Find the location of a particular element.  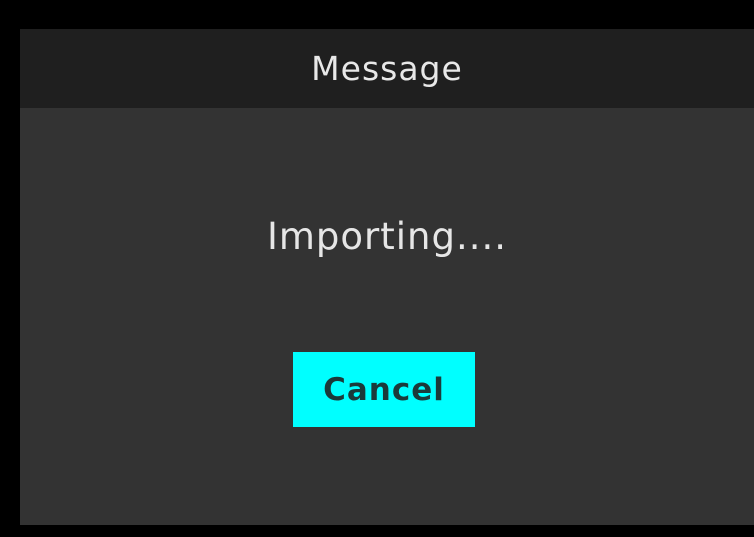

cancel-button: Cancel is located at coordinates (384, 389).